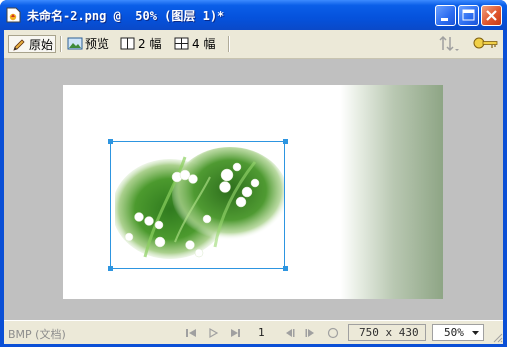 This screenshot has height=347, width=507. Describe the element at coordinates (75, 43) in the screenshot. I see `picture-icon` at that location.